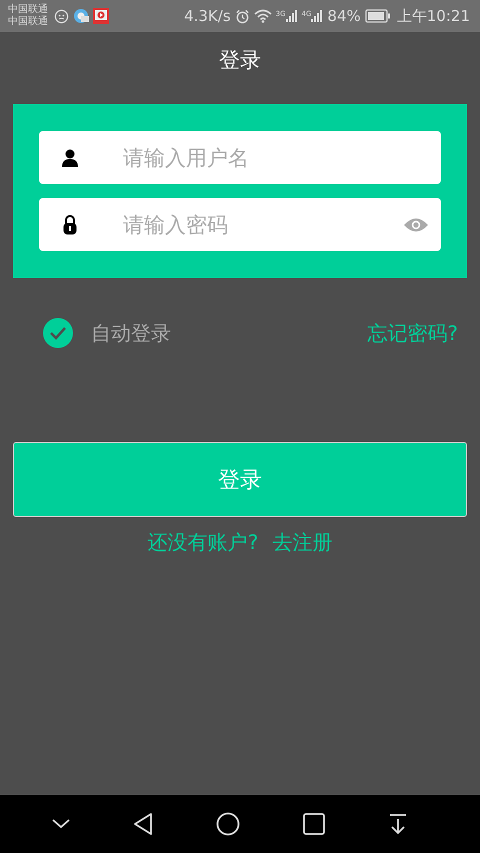  I want to click on page-title: 登录, so click(240, 60).